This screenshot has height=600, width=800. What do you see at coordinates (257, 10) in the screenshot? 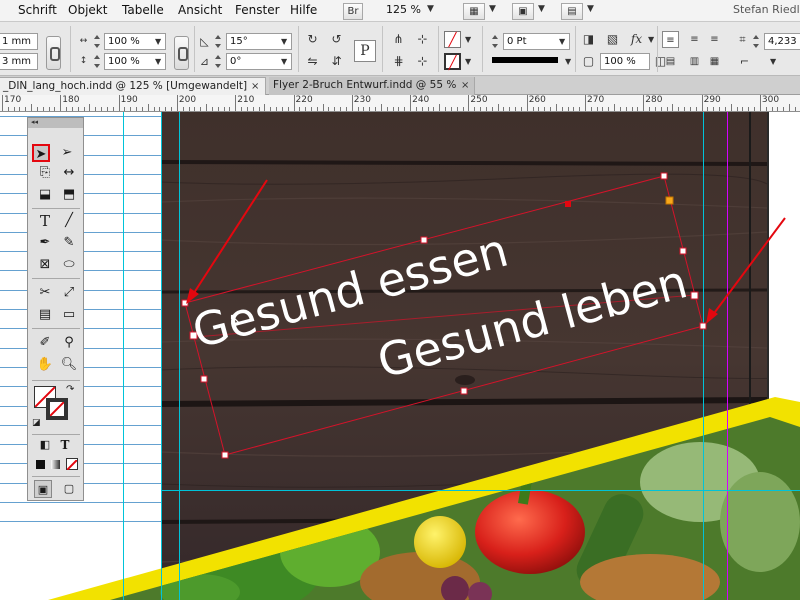
I see `menu-fenster: Fenster` at bounding box center [257, 10].